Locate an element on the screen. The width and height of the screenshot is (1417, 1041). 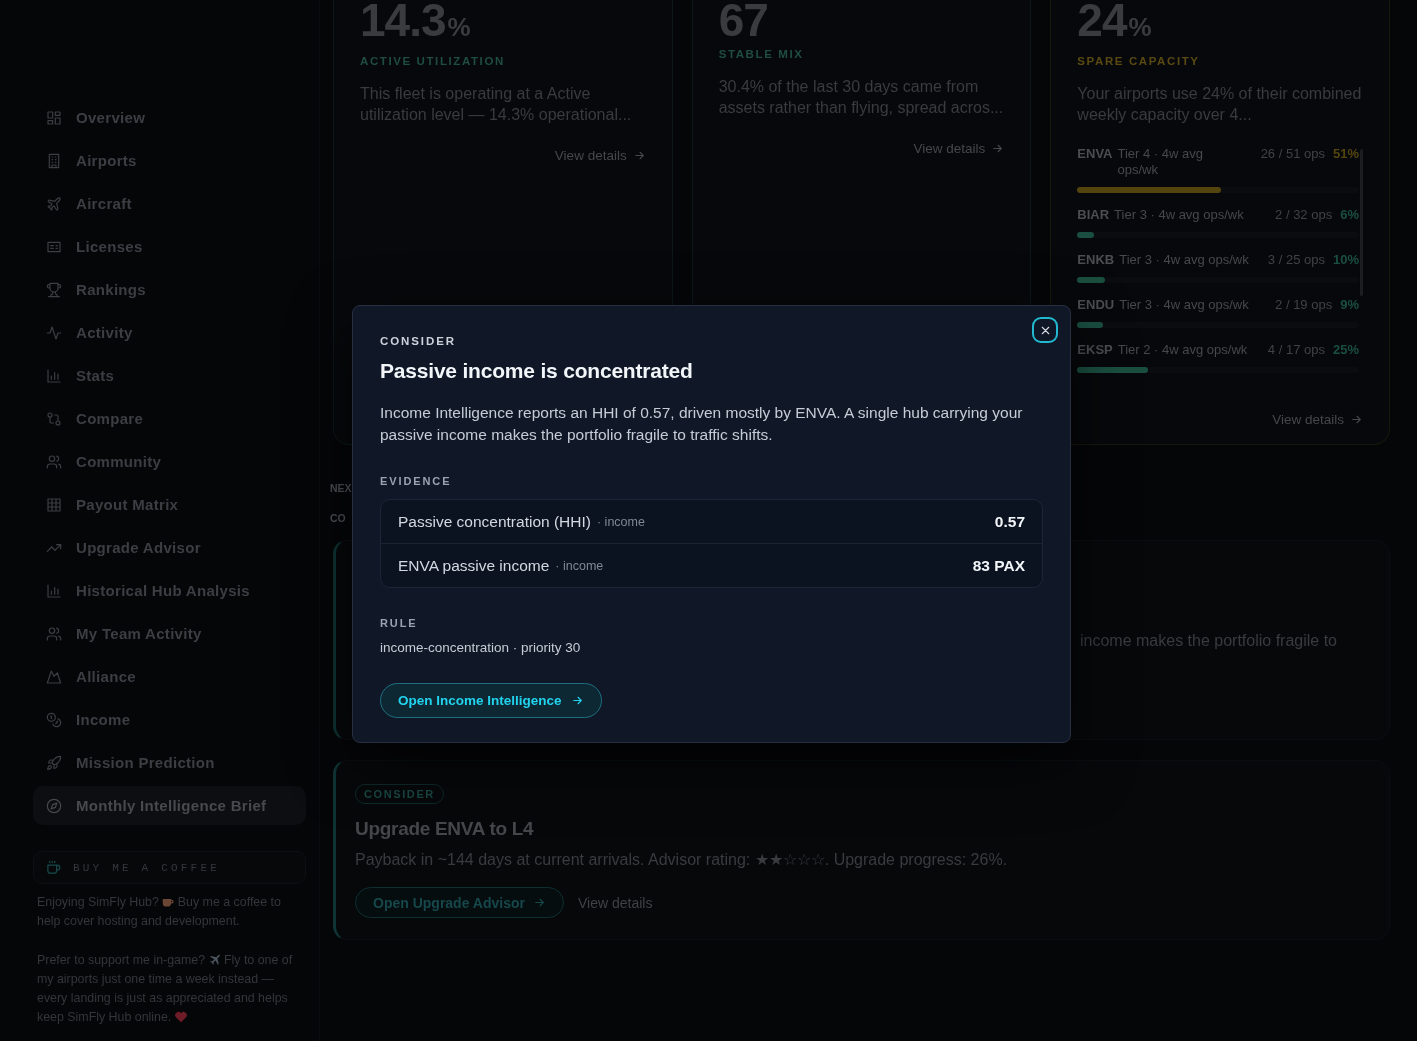
sidebar-item: Community is located at coordinates (169, 461).